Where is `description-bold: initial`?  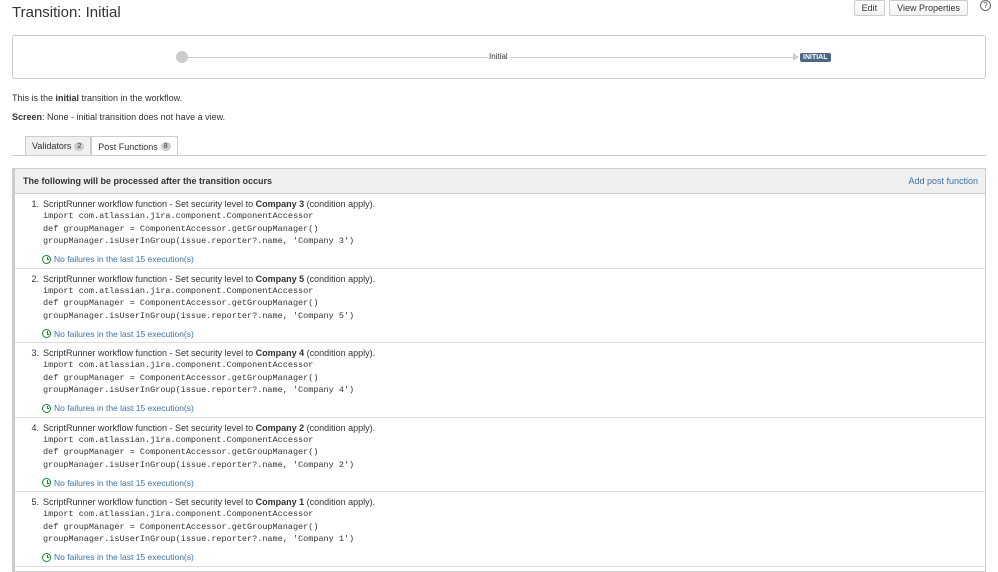 description-bold: initial is located at coordinates (67, 98).